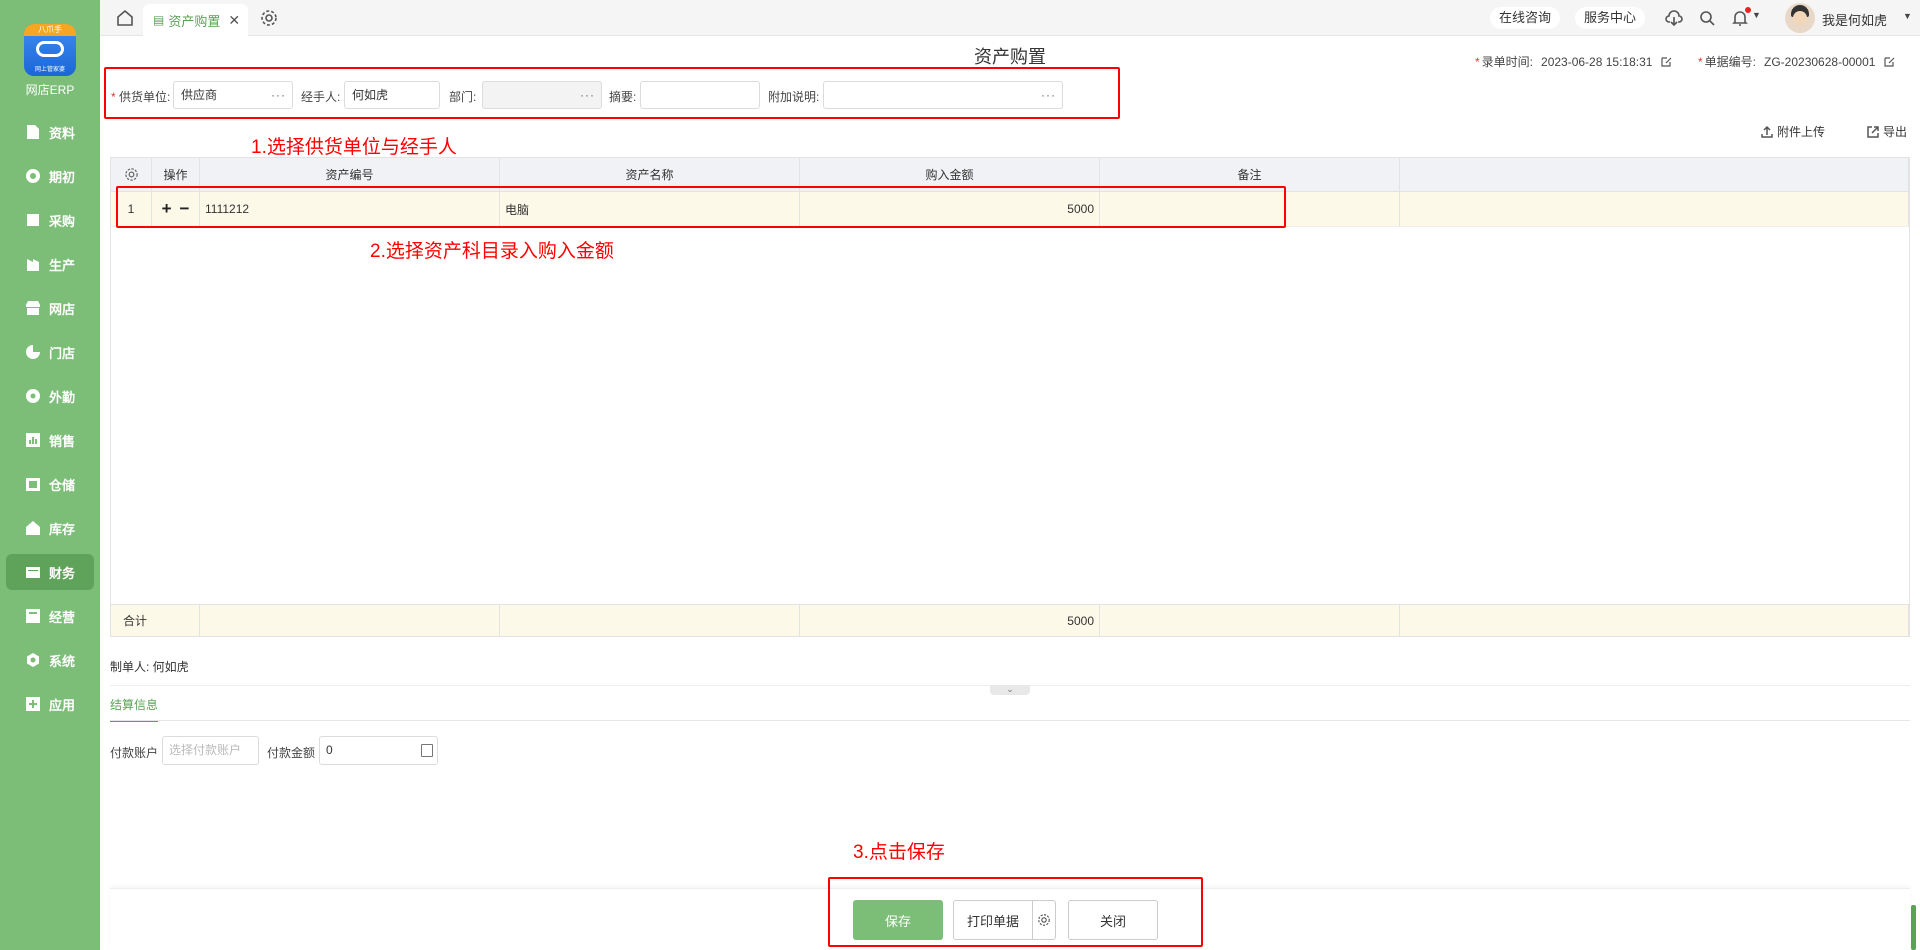  Describe the element at coordinates (269, 18) in the screenshot. I see `gear-icon` at that location.